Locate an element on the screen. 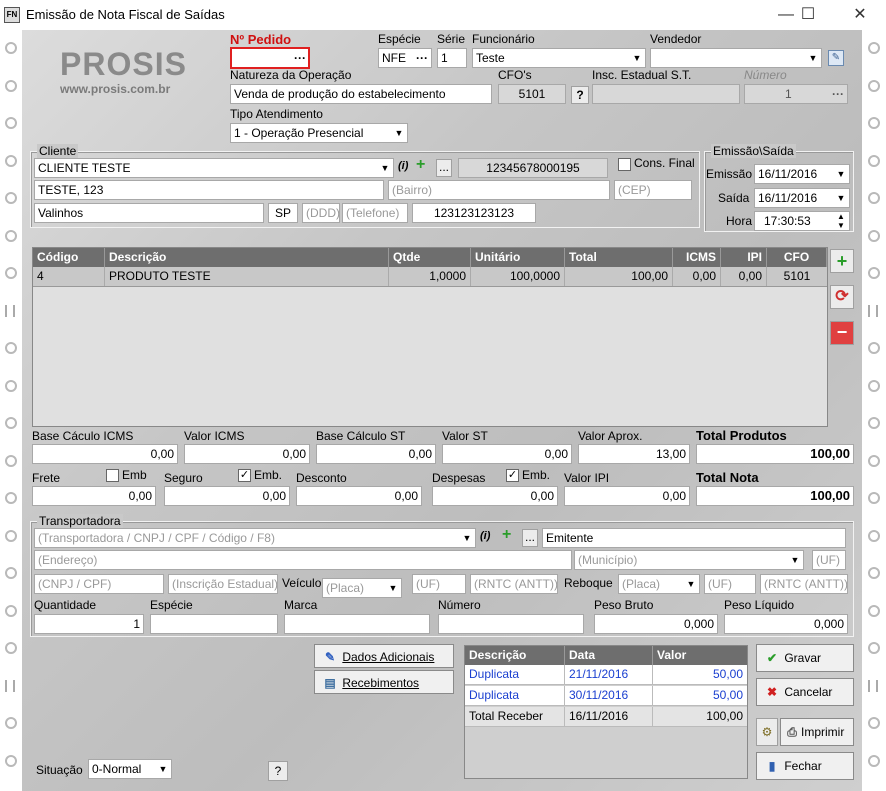 Image resolution: width=886 pixels, height=791 pixels. fechar-button: ▮ Fechar is located at coordinates (805, 766).